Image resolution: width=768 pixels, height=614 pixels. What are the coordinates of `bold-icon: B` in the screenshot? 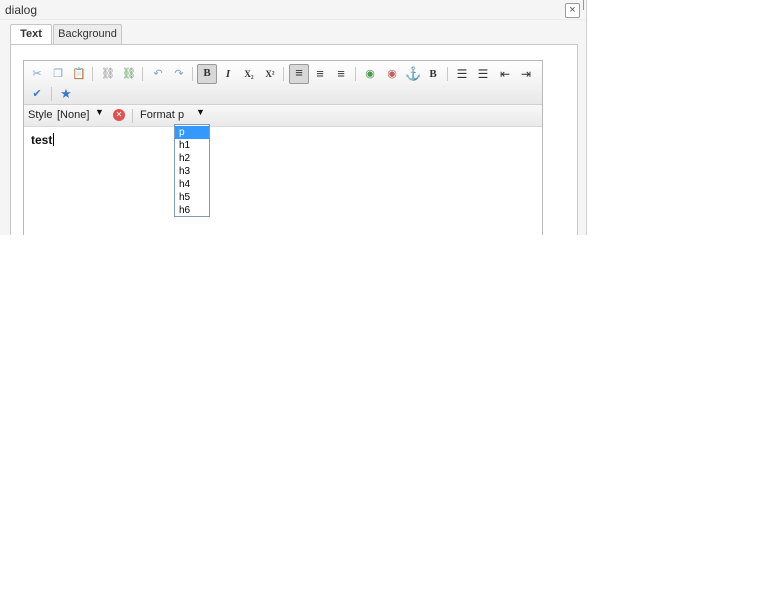 It's located at (207, 74).